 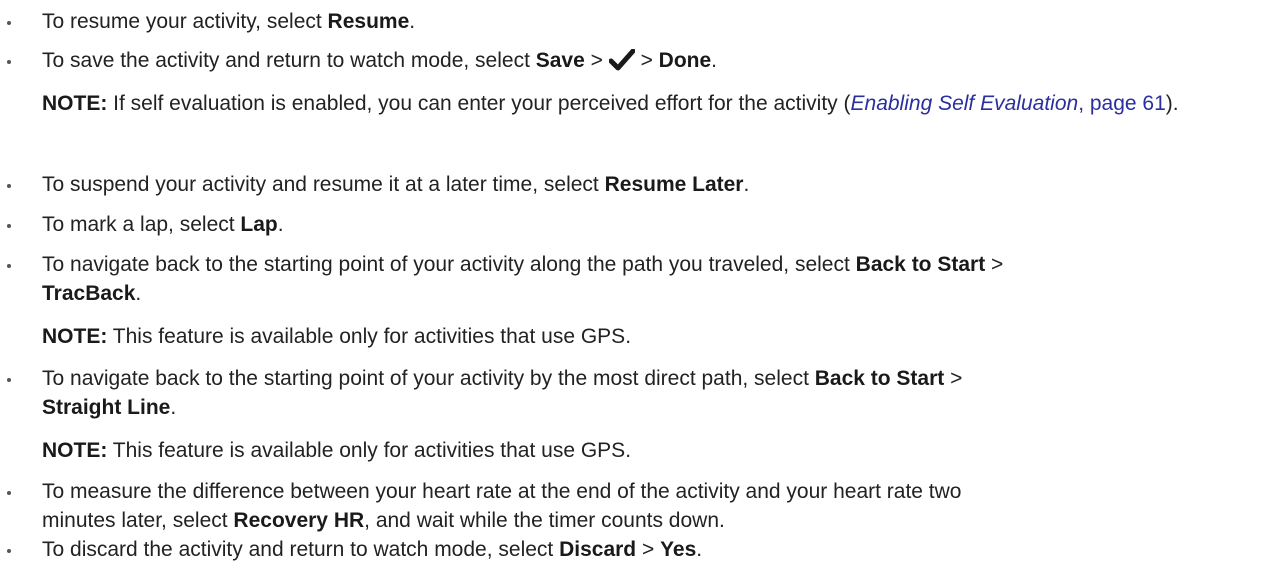 I want to click on option-tracback: TracBack, so click(x=89, y=293).